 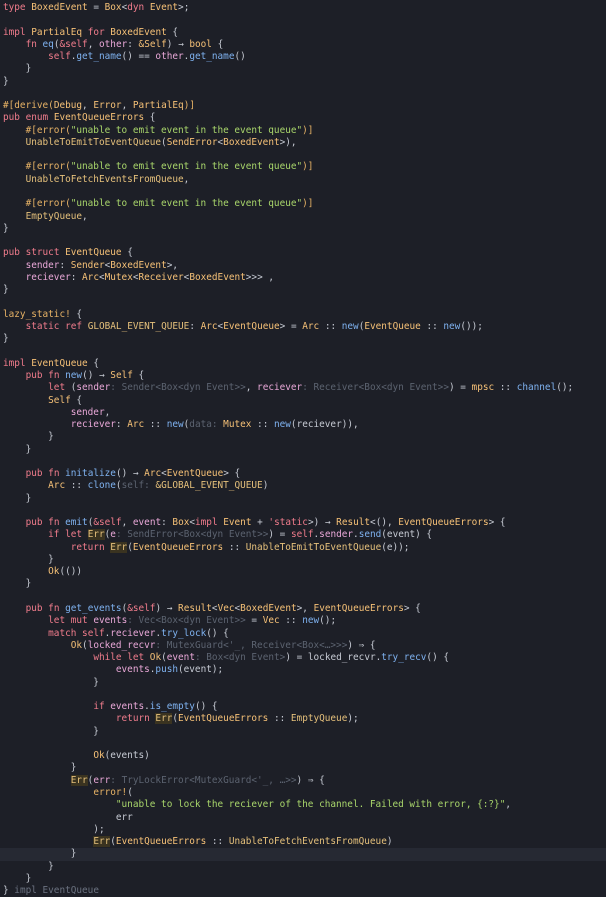 What do you see at coordinates (324, 425) in the screenshot?
I see `code-token: (reciever)),` at bounding box center [324, 425].